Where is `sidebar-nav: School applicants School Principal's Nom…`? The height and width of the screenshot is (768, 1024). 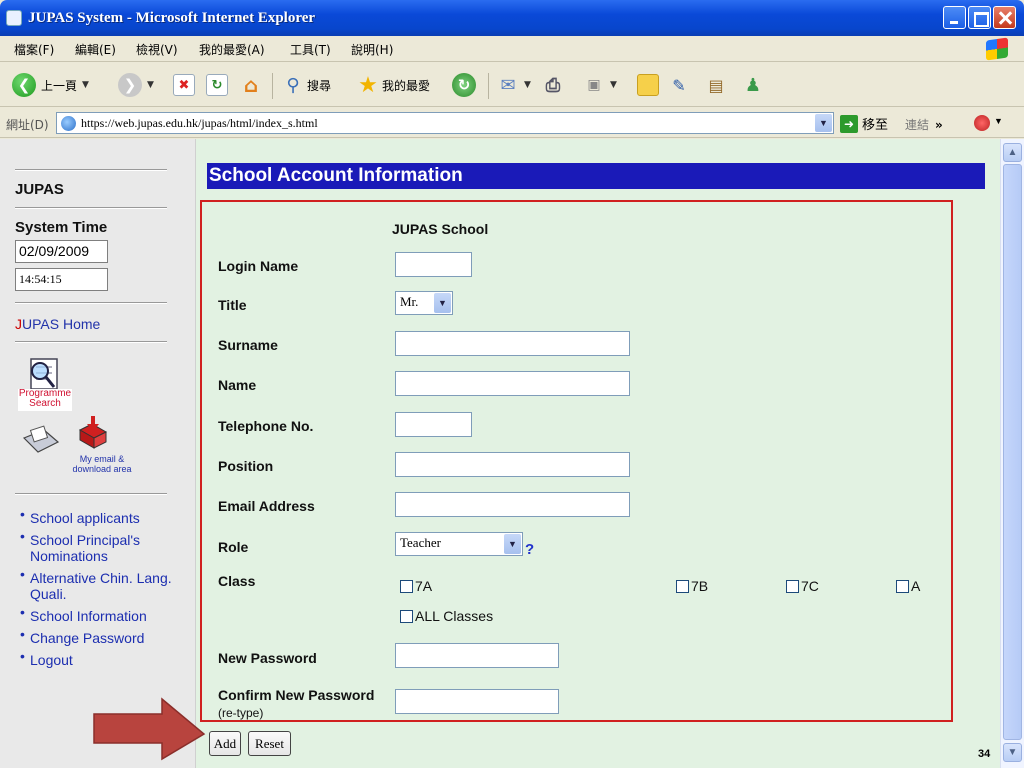
sidebar-nav: School applicants School Principal's Nom… is located at coordinates (105, 590).